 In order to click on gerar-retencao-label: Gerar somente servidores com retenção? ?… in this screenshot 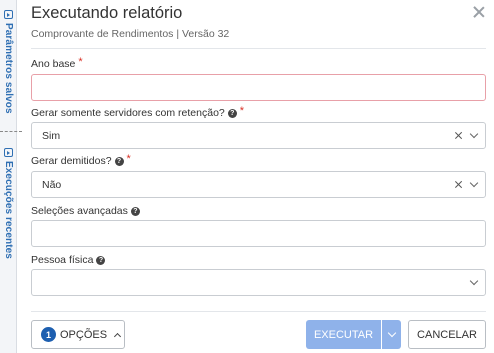, I will do `click(138, 112)`.